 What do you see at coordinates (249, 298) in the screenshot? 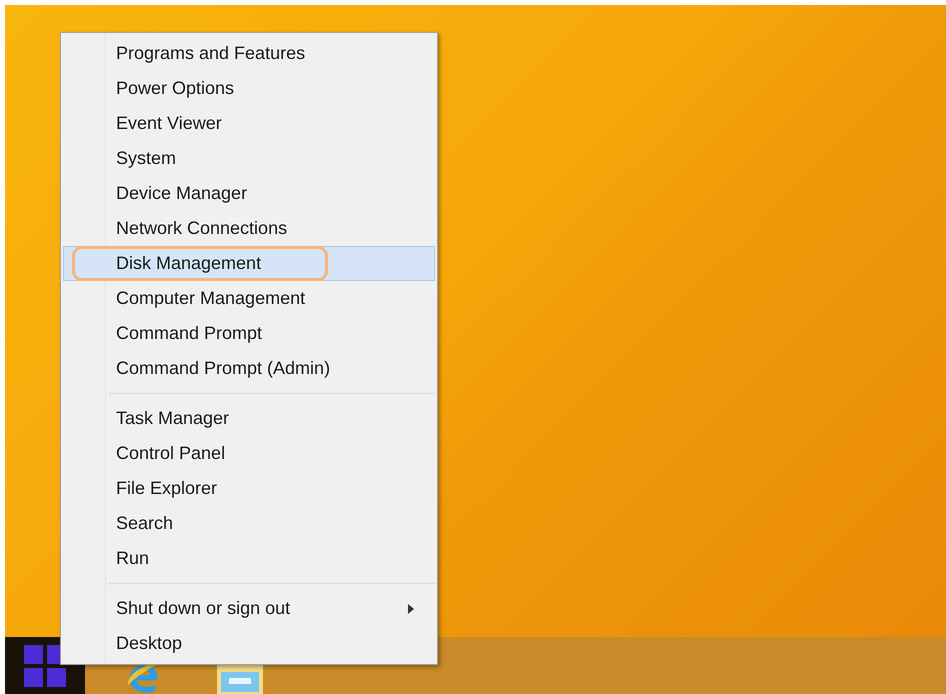
I see `menu-item: Computer Management` at bounding box center [249, 298].